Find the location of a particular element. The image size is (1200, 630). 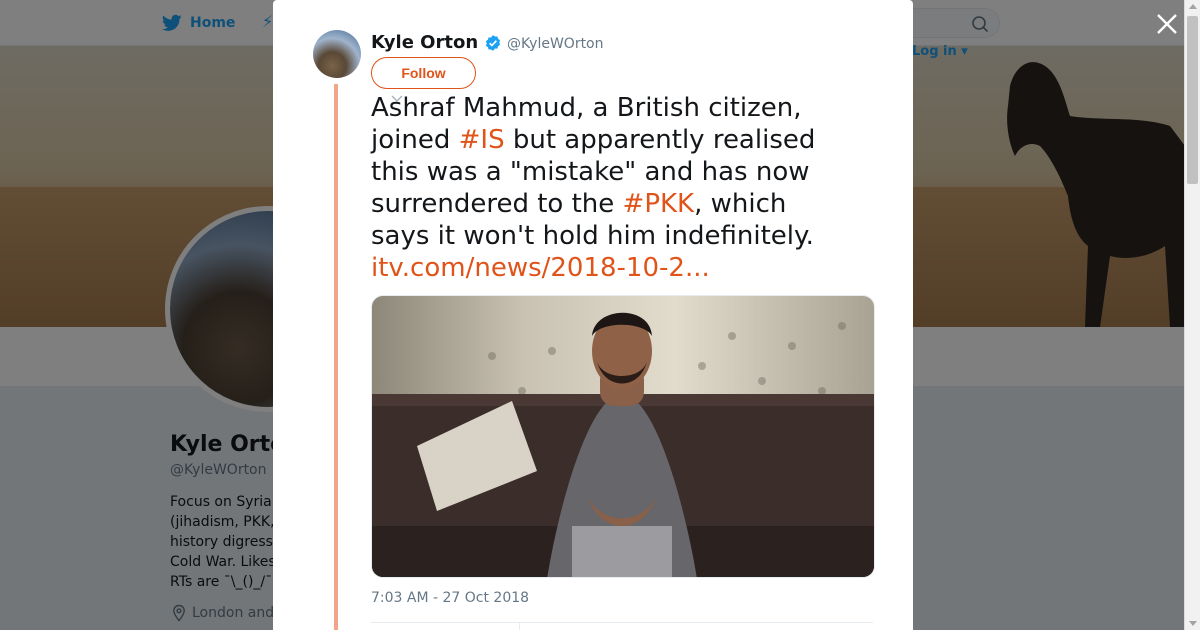

tweet-text-line: surrendered to the #PKK, which is located at coordinates (621, 204).